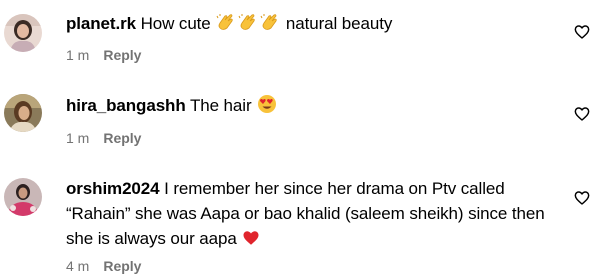 Image resolution: width=606 pixels, height=280 pixels. I want to click on comment-username: orshim2024, so click(113, 188).